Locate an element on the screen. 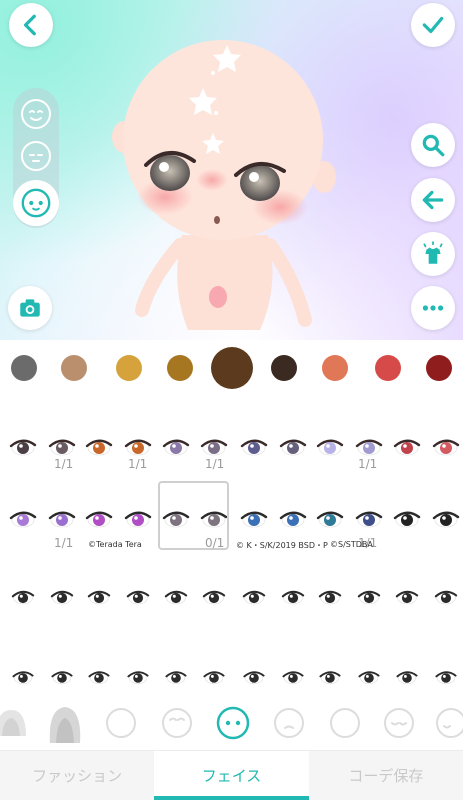 The height and width of the screenshot is (800, 463). tab-face: フェイス is located at coordinates (231, 775).